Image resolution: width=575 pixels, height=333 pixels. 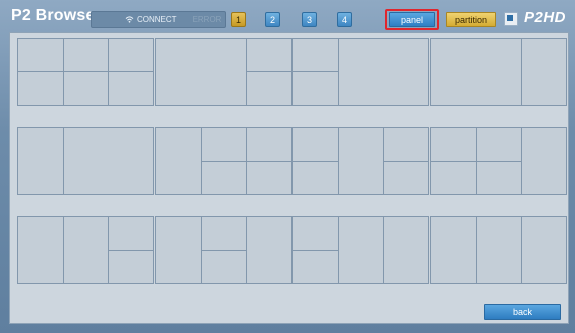 I want to click on p2hd-logo: P2HD, so click(x=545, y=17).